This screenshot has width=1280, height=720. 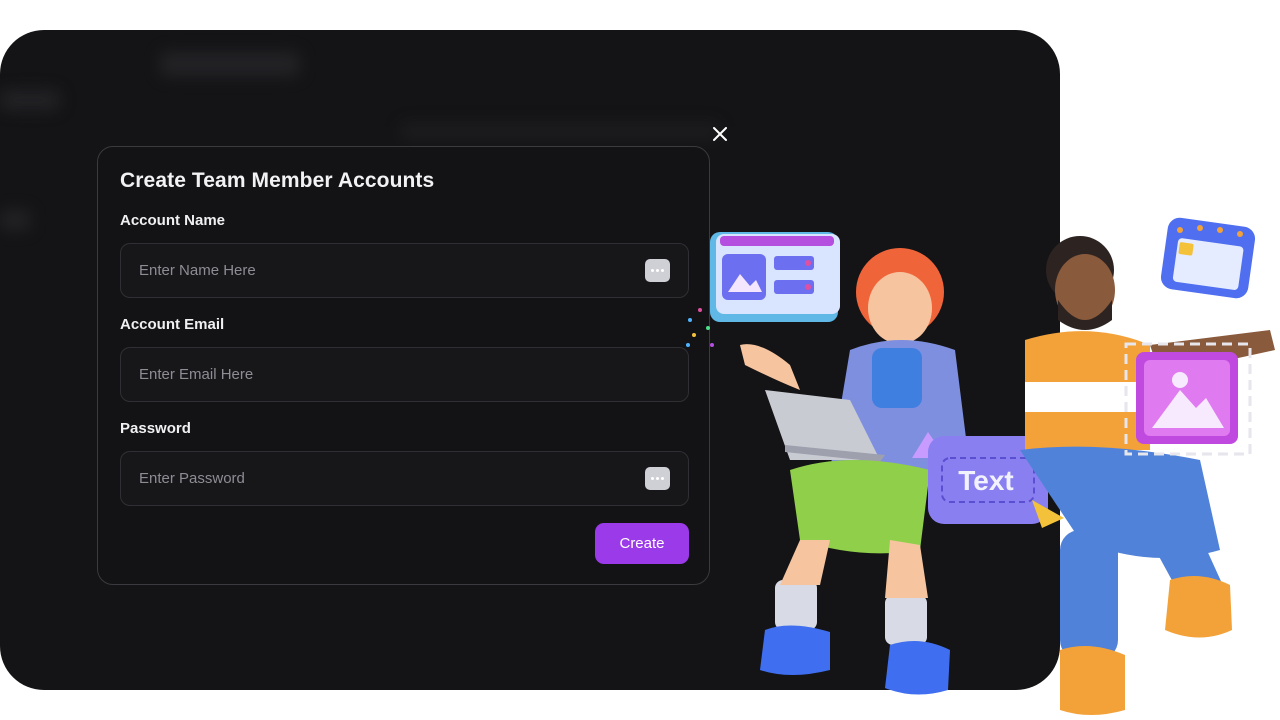 I want to click on account-name-field, so click(x=404, y=270).